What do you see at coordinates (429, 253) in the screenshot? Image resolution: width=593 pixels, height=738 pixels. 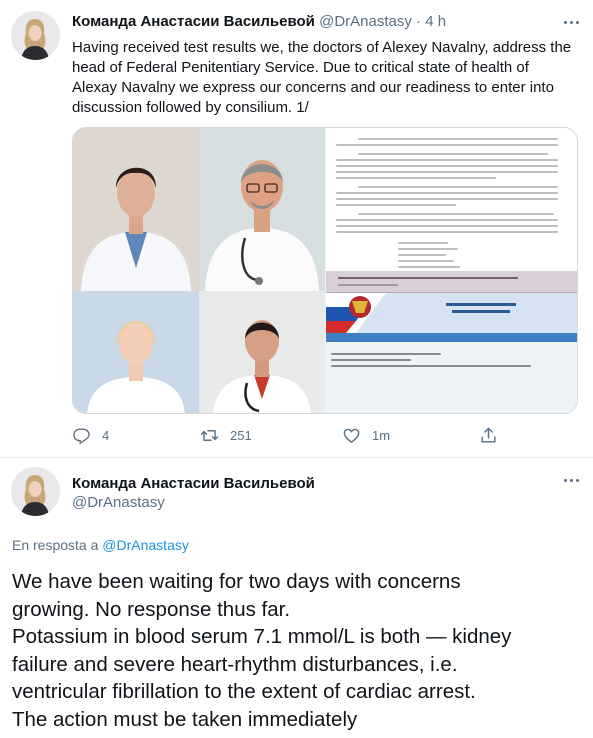 I see `signatures` at bounding box center [429, 253].